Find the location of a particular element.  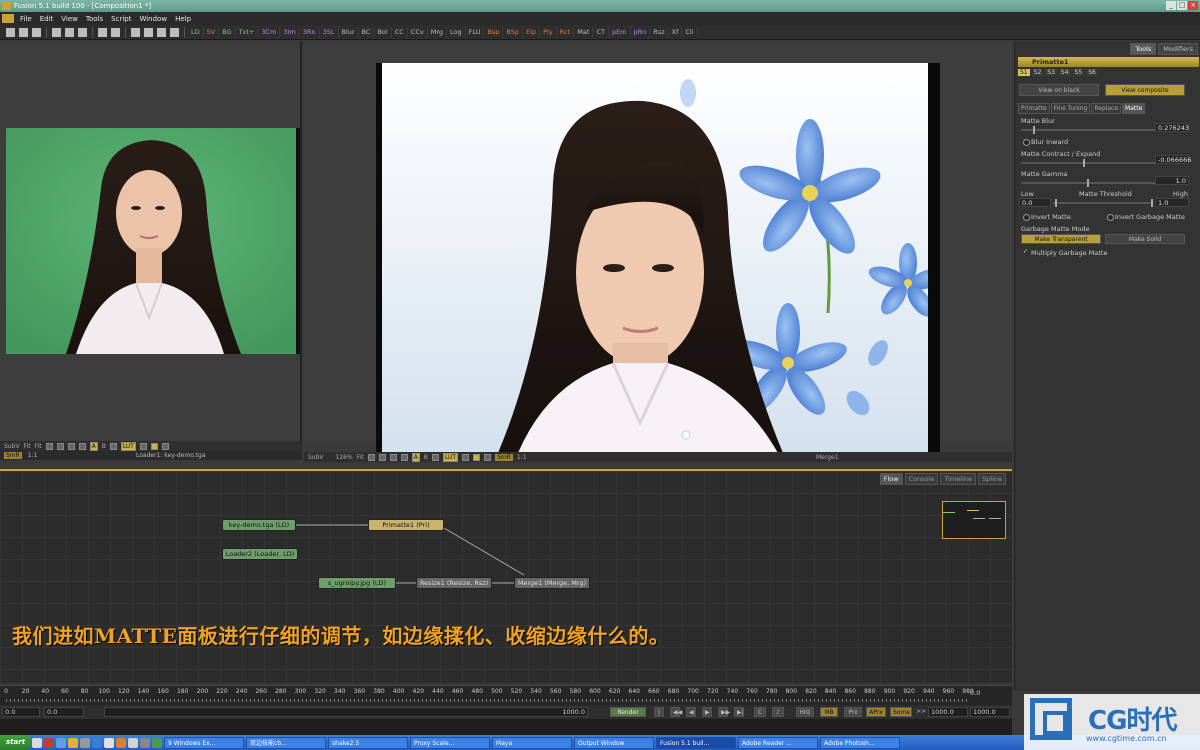

flow-node-merge: Merge1 (Merge, Mrg) is located at coordinates (552, 583).